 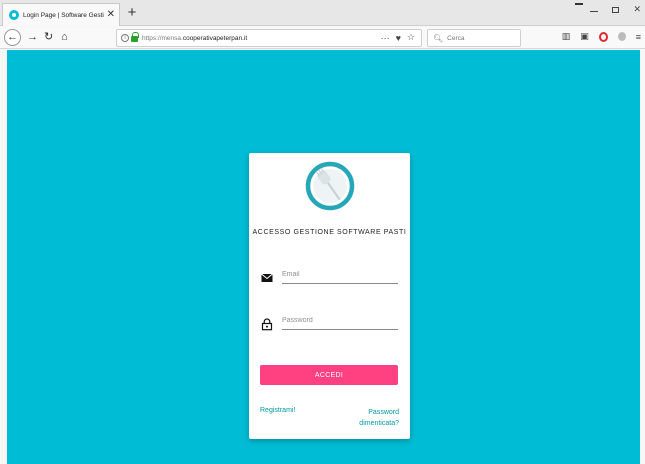 What do you see at coordinates (322, 13) in the screenshot?
I see `tab-bar: Login Page | Software Gestione ✕ + ✕` at bounding box center [322, 13].